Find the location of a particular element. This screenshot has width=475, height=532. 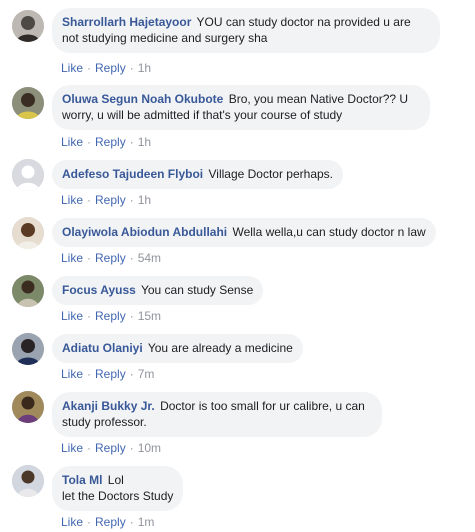

comment-author: Oluwa Segun Noah Okubote is located at coordinates (142, 99).